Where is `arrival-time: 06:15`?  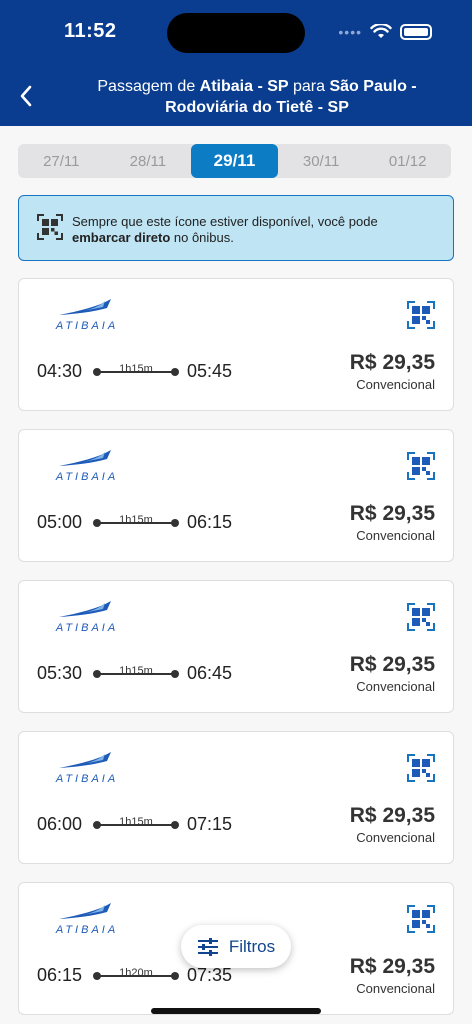 arrival-time: 06:15 is located at coordinates (210, 522).